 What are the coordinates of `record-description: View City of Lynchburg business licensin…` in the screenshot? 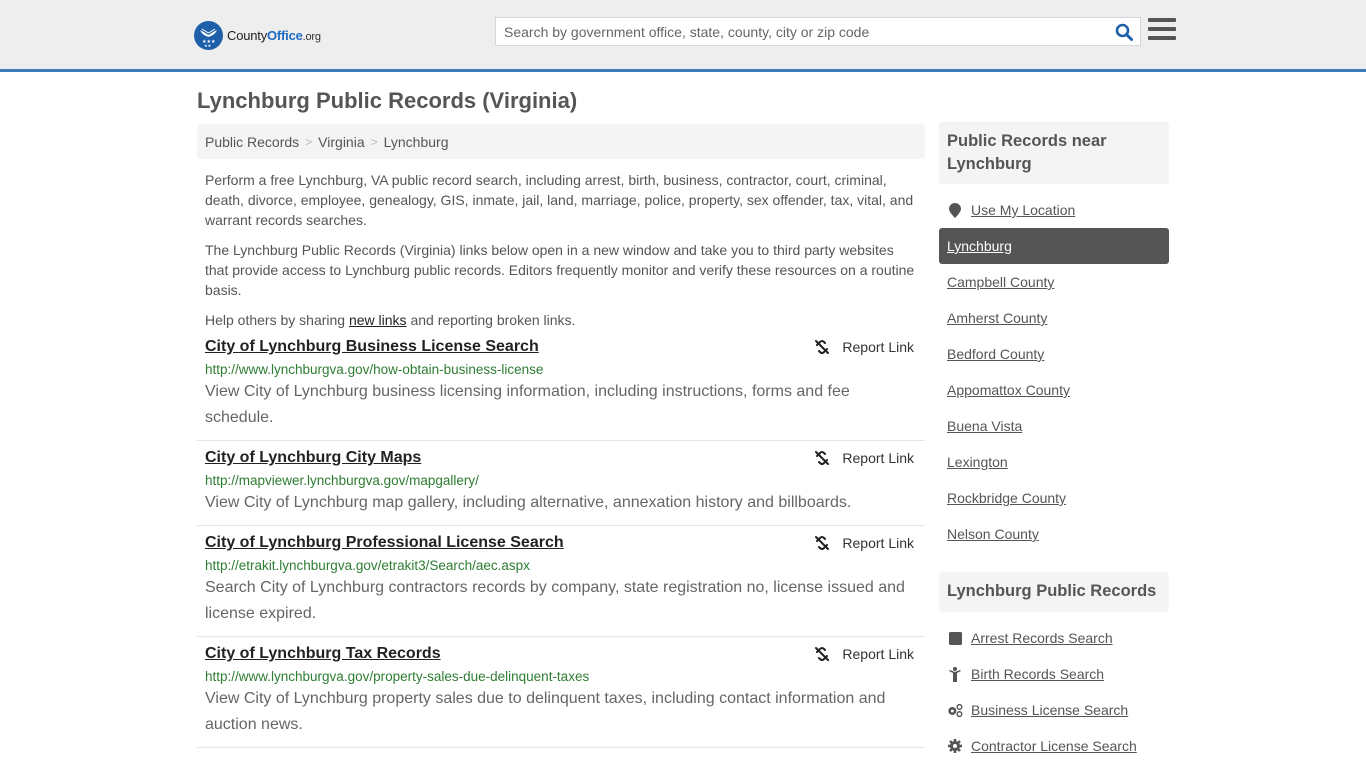 It's located at (527, 404).